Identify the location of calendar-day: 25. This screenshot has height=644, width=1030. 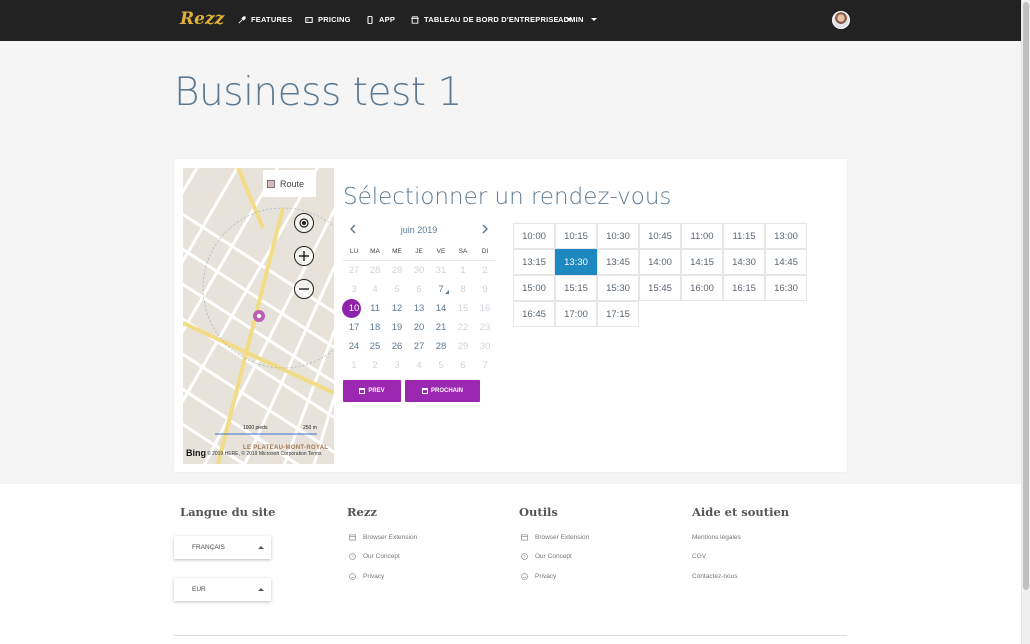
(375, 347).